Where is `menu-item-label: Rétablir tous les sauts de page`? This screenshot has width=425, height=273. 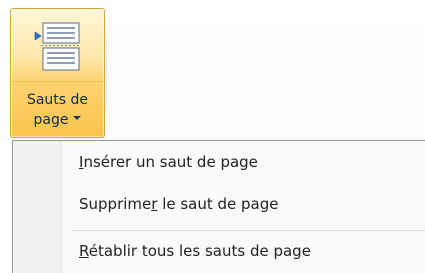 menu-item-label: Rétablir tous les sauts de page is located at coordinates (195, 251).